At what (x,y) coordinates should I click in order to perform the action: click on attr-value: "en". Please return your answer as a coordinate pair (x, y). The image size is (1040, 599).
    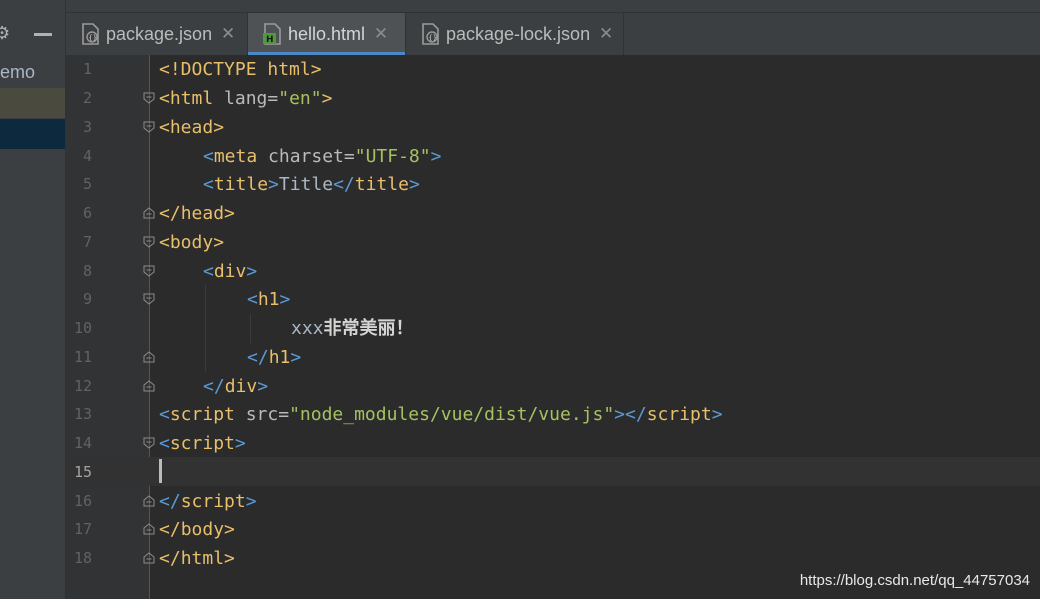
    Looking at the image, I should click on (300, 98).